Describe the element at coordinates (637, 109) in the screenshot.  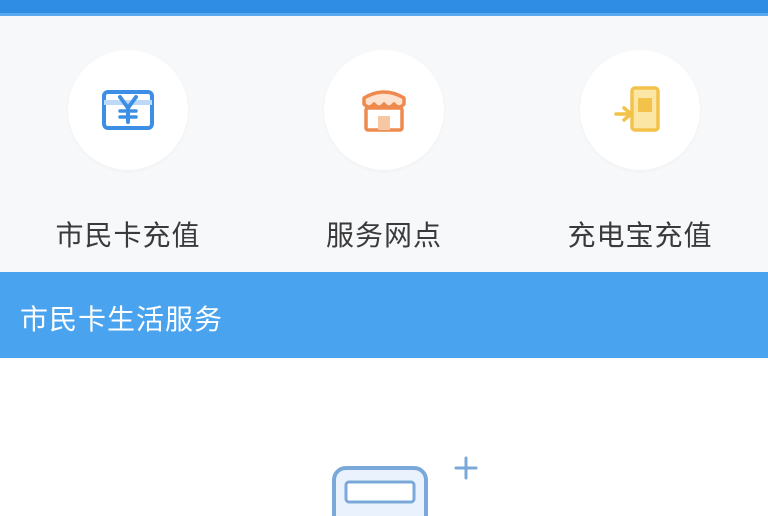
I see `power-bank-icon` at that location.